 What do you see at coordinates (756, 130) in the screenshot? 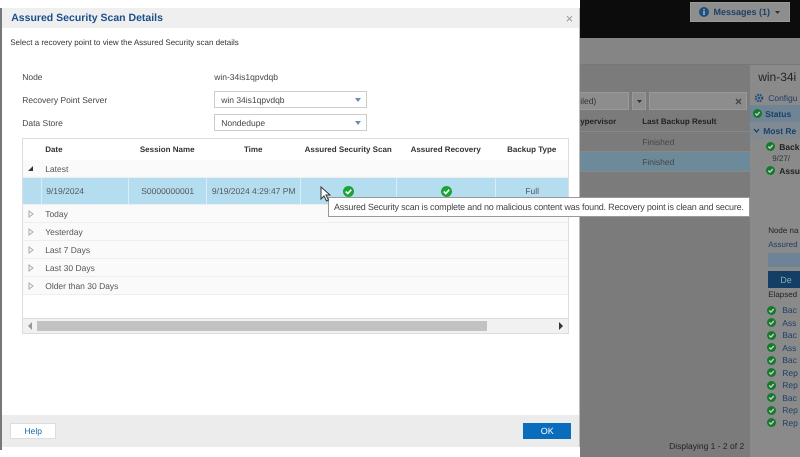
I see `chevron-icon` at bounding box center [756, 130].